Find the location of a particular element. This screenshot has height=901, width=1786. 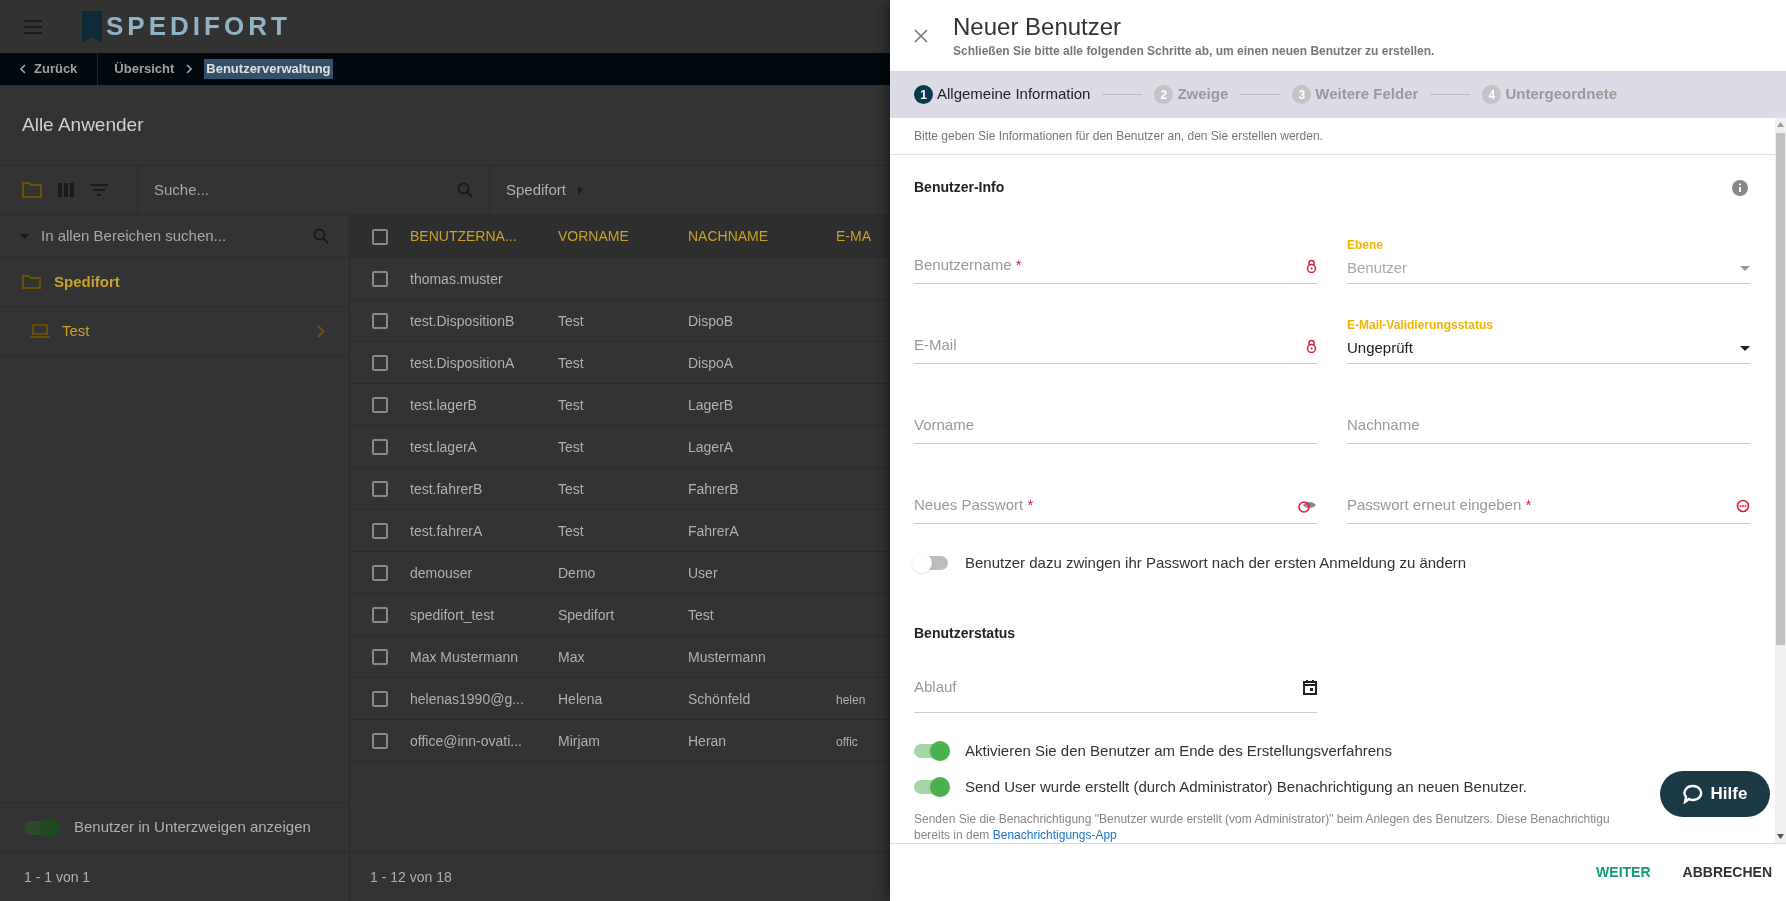

date-field: Ablauf is located at coordinates (1115, 687).